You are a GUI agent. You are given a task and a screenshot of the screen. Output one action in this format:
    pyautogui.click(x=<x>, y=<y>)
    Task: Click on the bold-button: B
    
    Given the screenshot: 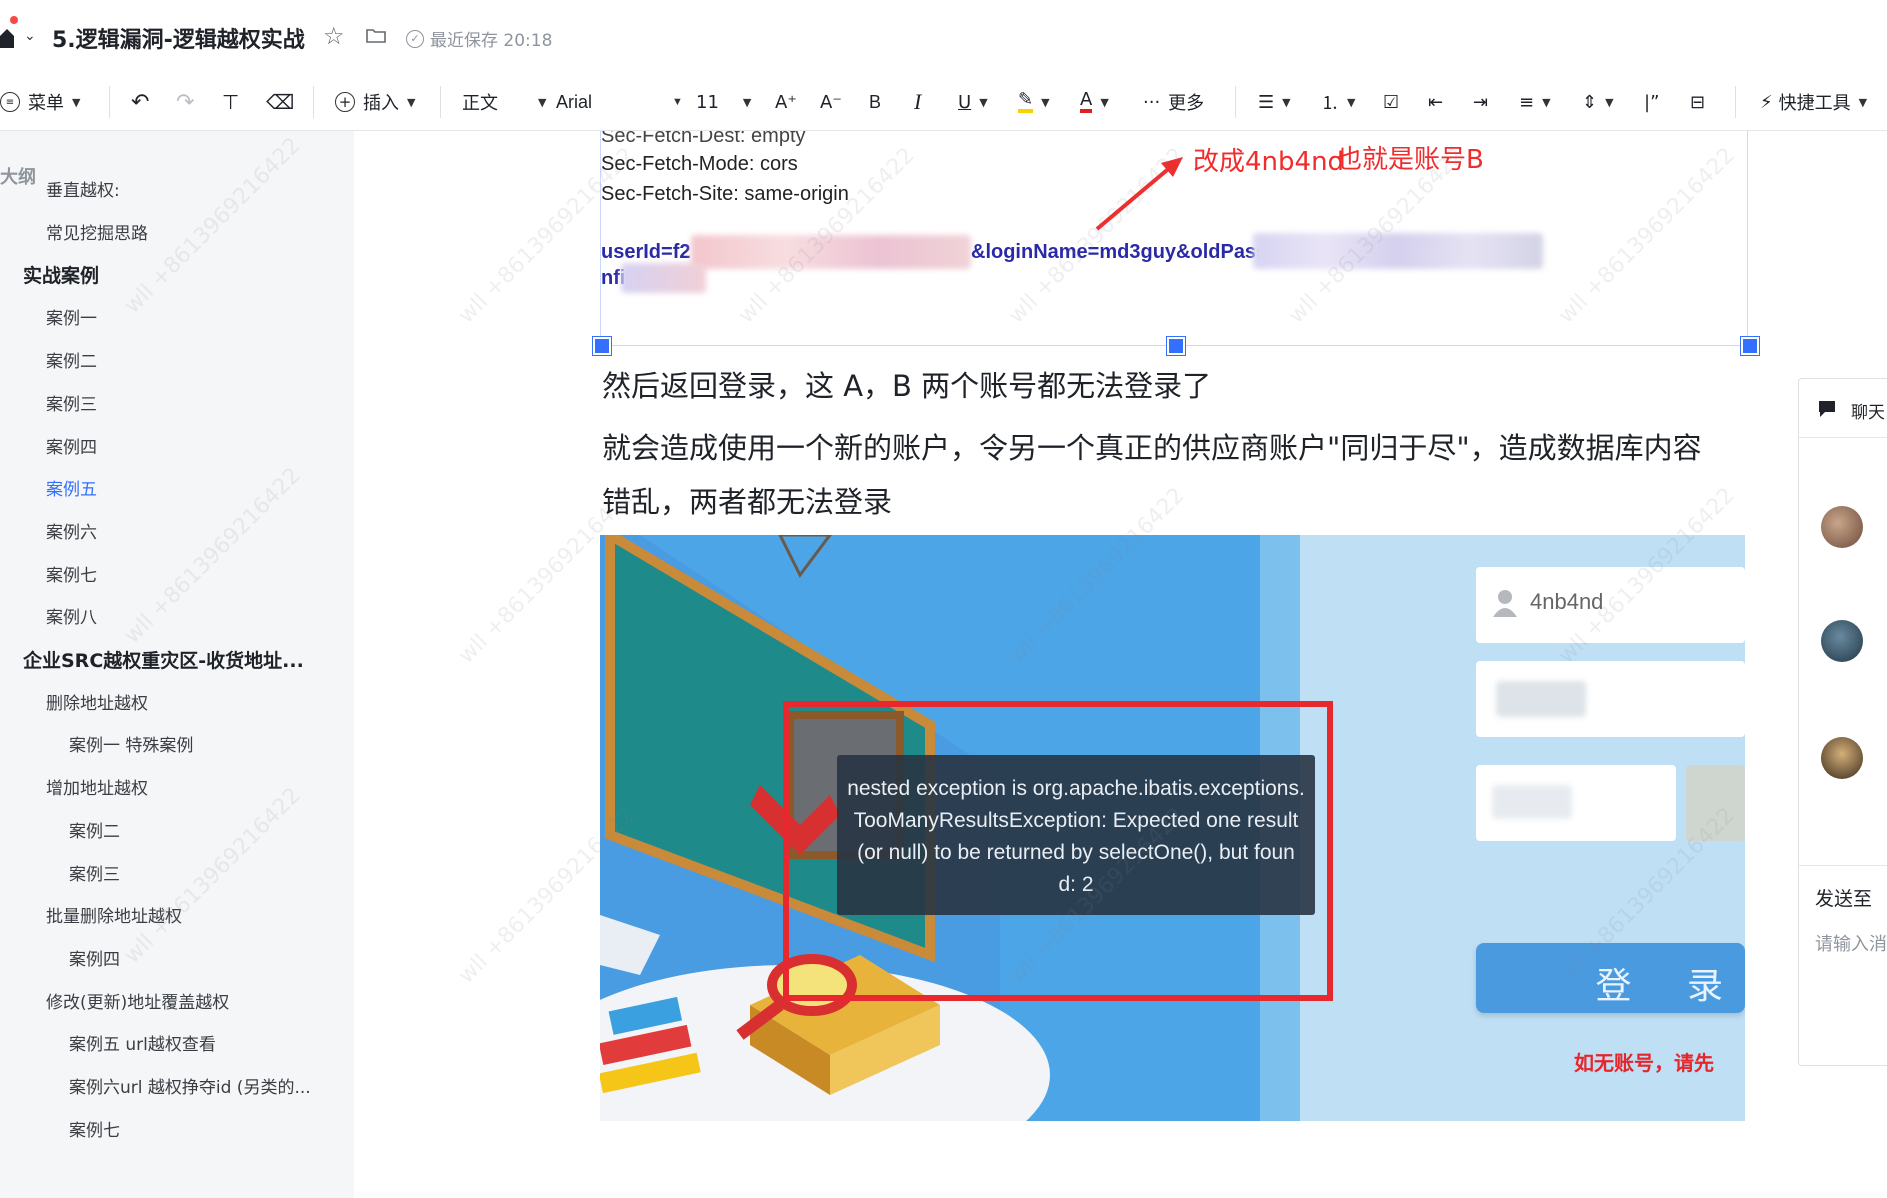 What is the action you would take?
    pyautogui.click(x=875, y=102)
    